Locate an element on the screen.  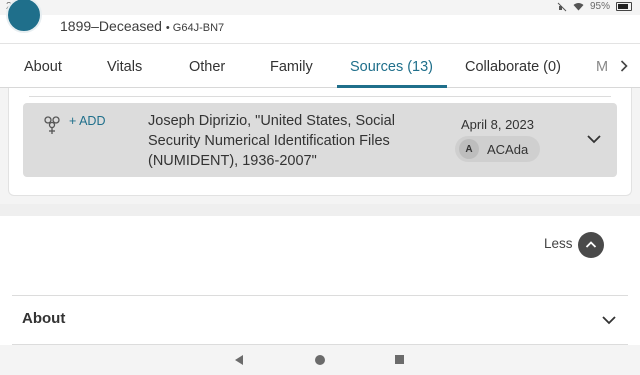
collapse-button is located at coordinates (591, 245).